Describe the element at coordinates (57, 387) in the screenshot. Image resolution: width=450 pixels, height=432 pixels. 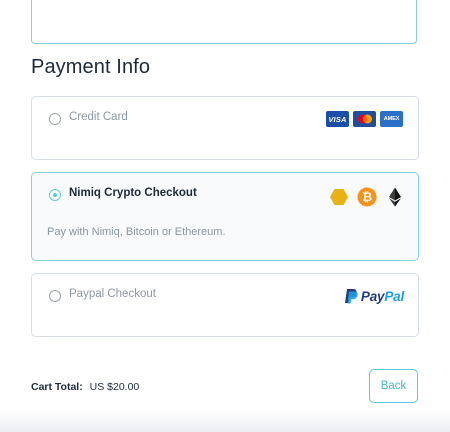
I see `cart-total-label: Cart Total:` at that location.